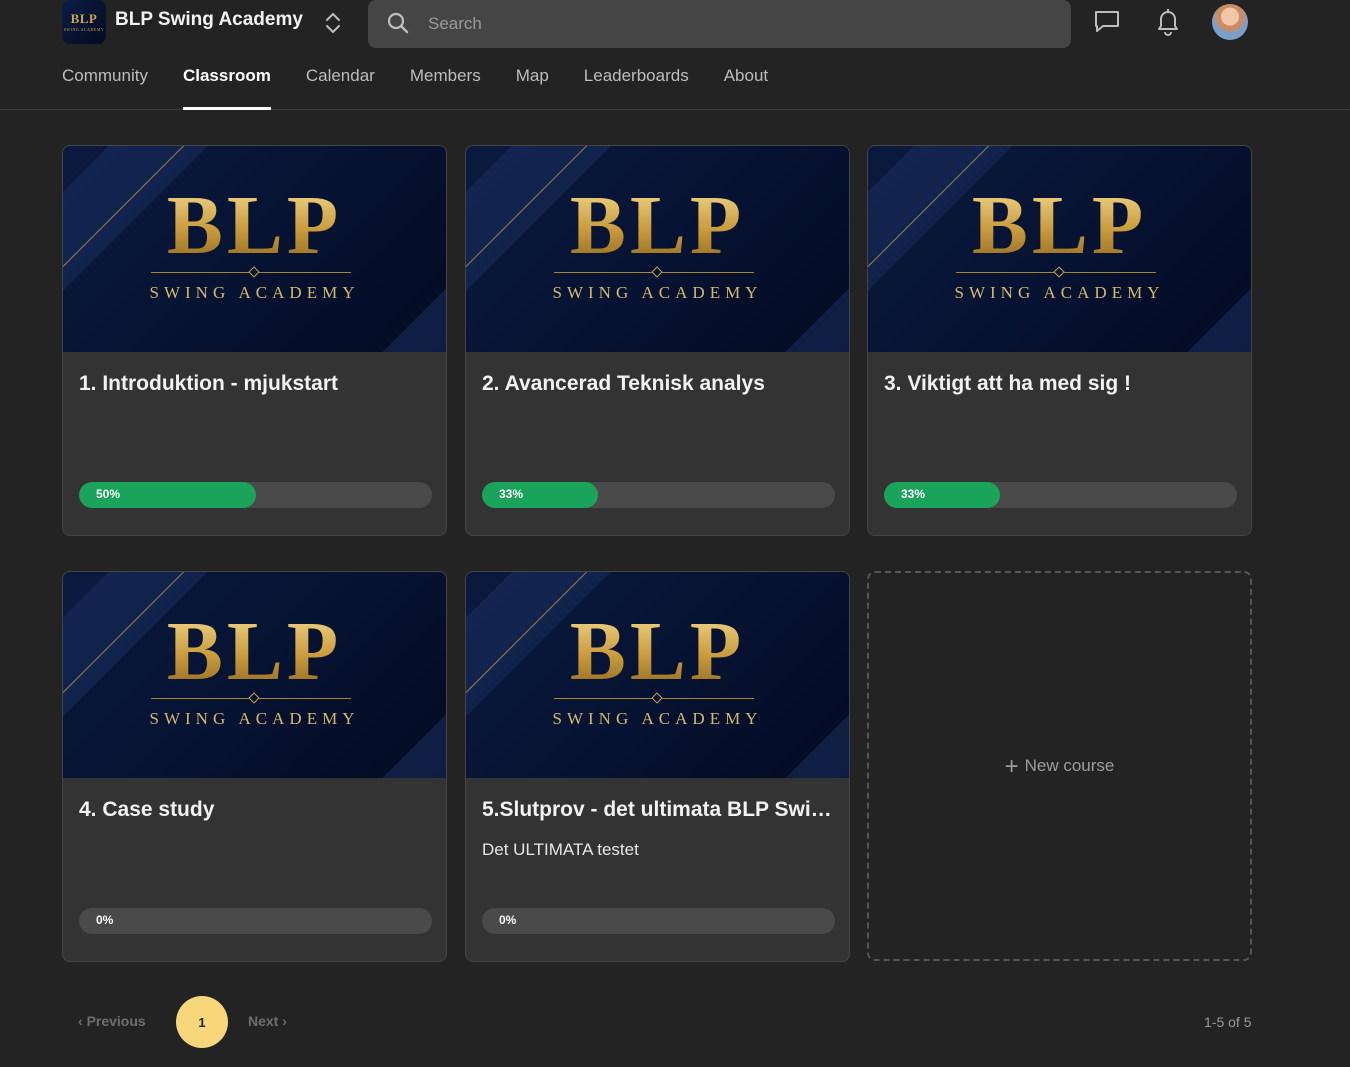 The image size is (1350, 1067). What do you see at coordinates (1011, 766) in the screenshot?
I see `plus-icon: +` at bounding box center [1011, 766].